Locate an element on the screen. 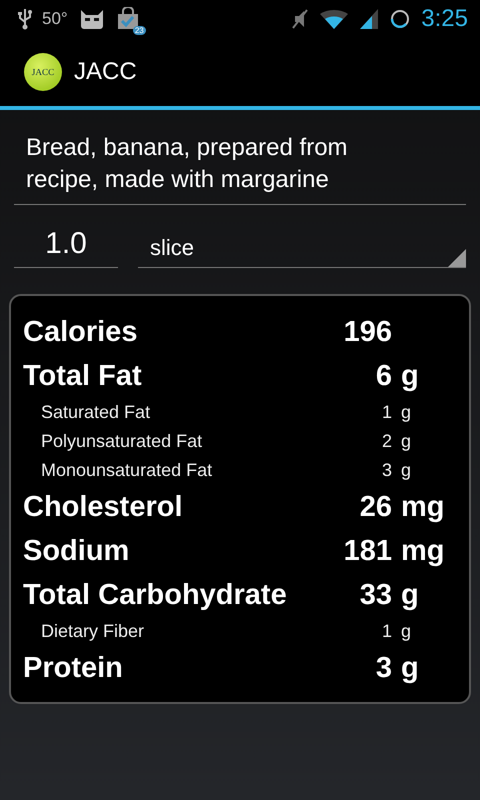  temperature-text: 50° is located at coordinates (55, 19).